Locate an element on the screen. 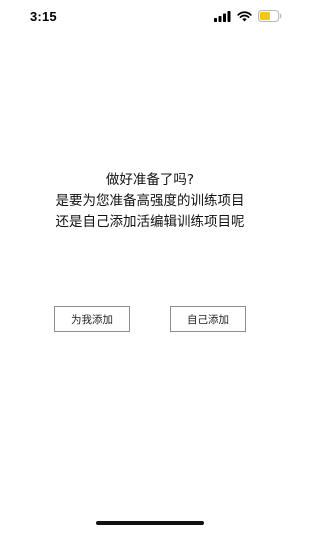 Image resolution: width=320 pixels, height=533 pixels. prompt-text: 做好准备了吗? 是要为您准备高强度的训练项目 还是自己添加活编辑训练项目呢 is located at coordinates (150, 201).